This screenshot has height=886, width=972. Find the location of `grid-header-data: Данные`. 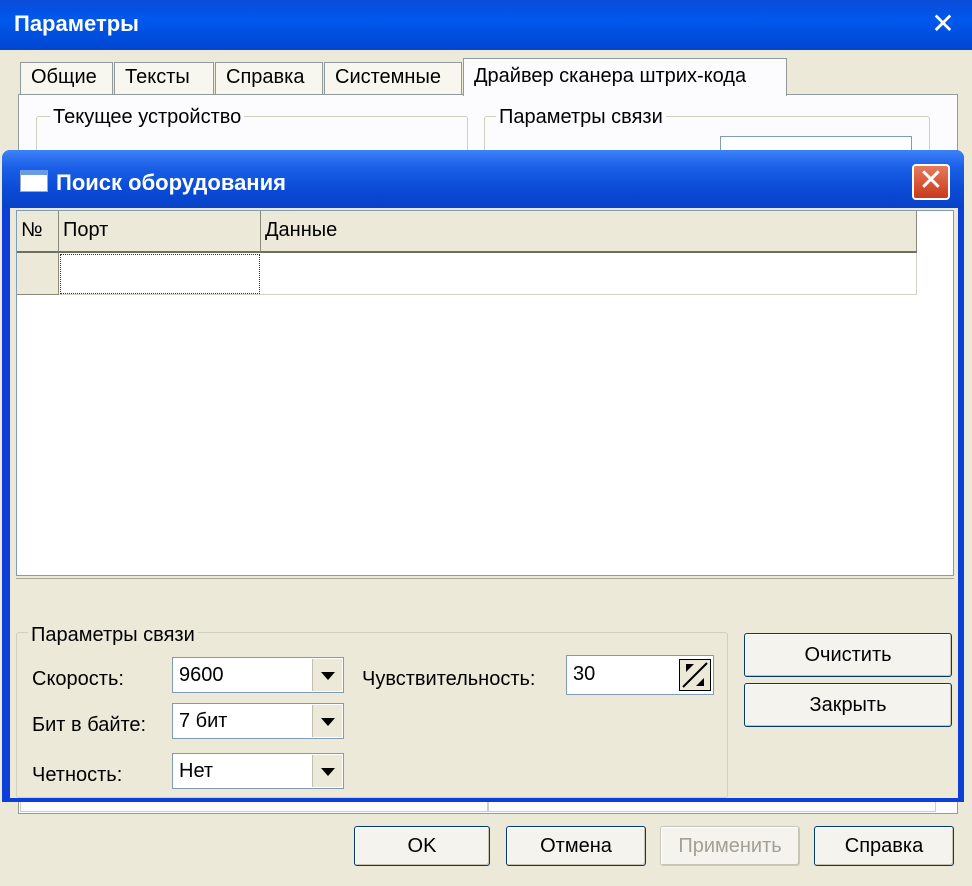

grid-header-data: Данные is located at coordinates (589, 232).